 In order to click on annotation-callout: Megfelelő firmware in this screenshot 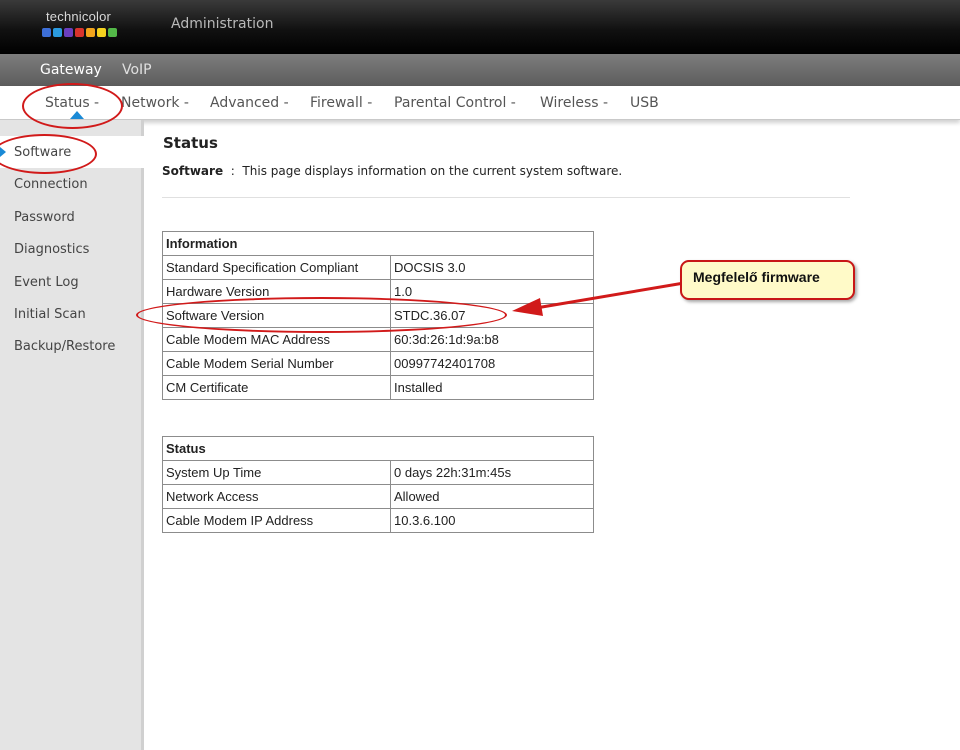, I will do `click(767, 280)`.